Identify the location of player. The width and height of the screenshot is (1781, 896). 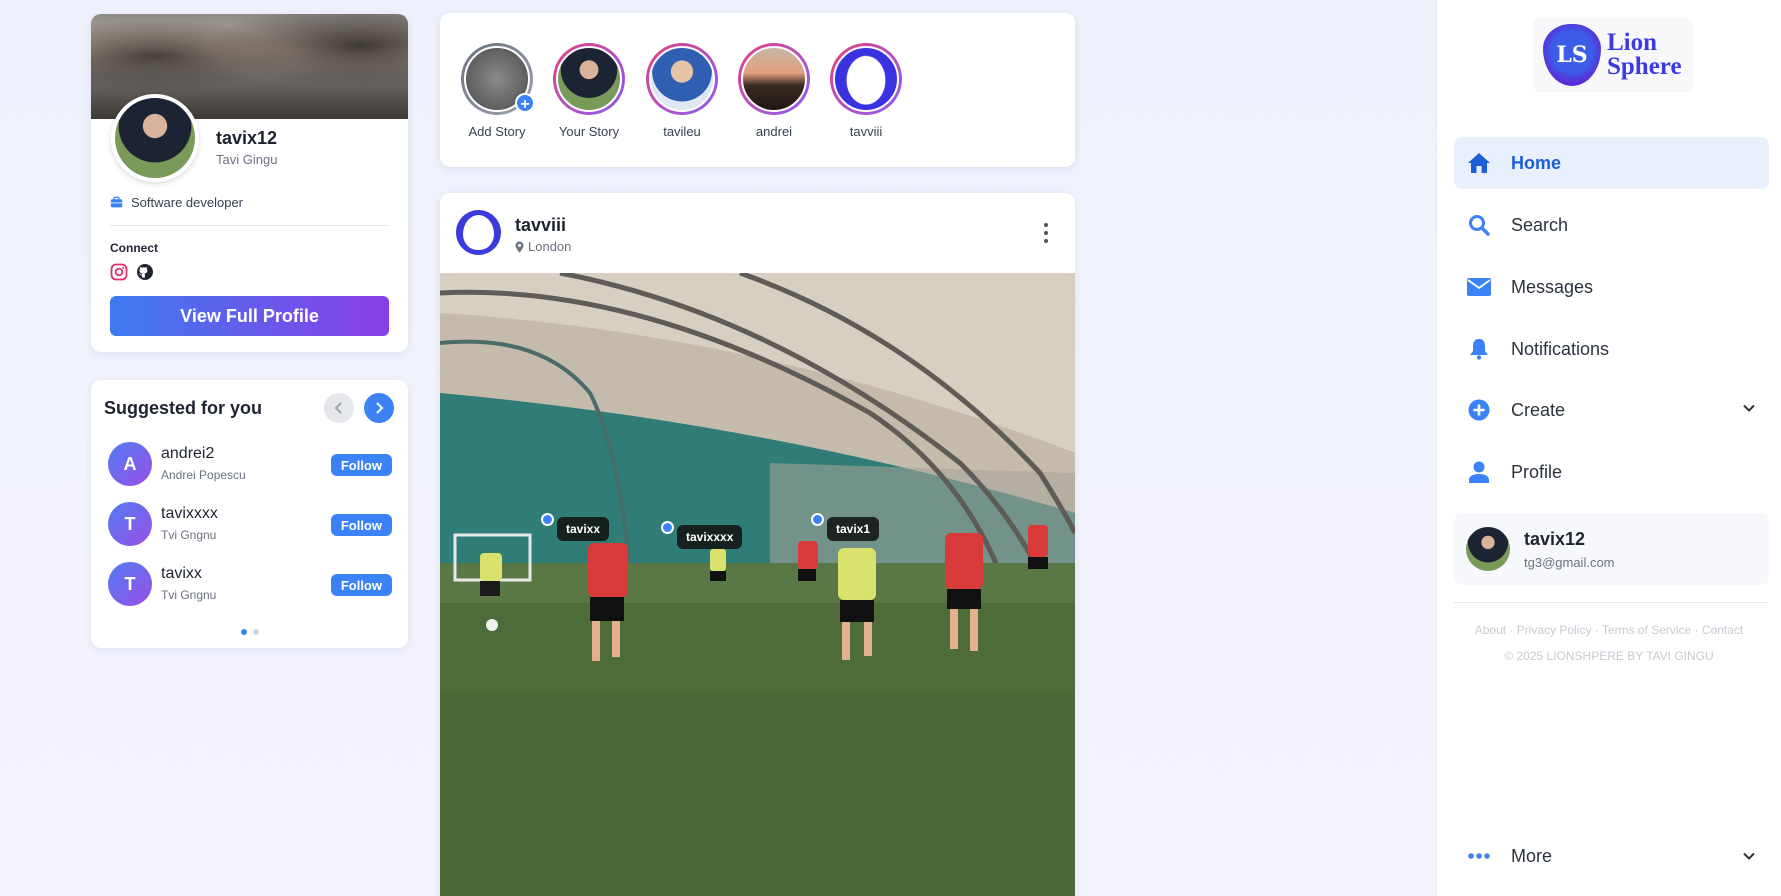
(491, 574).